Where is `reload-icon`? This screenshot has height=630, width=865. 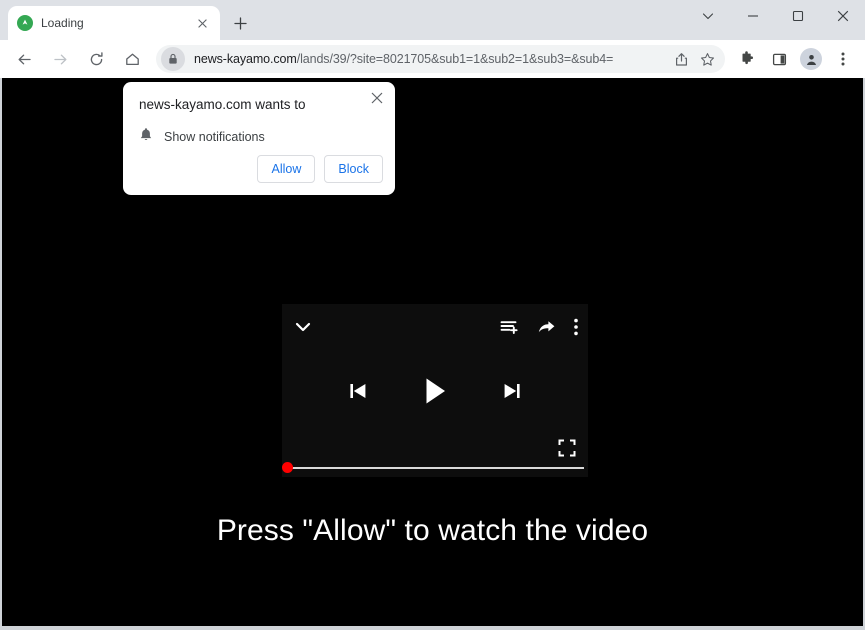 reload-icon is located at coordinates (96, 58).